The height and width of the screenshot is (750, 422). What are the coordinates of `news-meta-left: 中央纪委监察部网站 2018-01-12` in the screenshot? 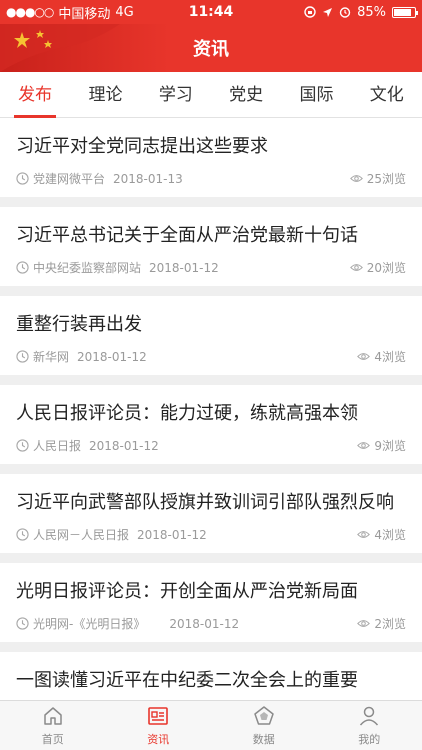 It's located at (183, 267).